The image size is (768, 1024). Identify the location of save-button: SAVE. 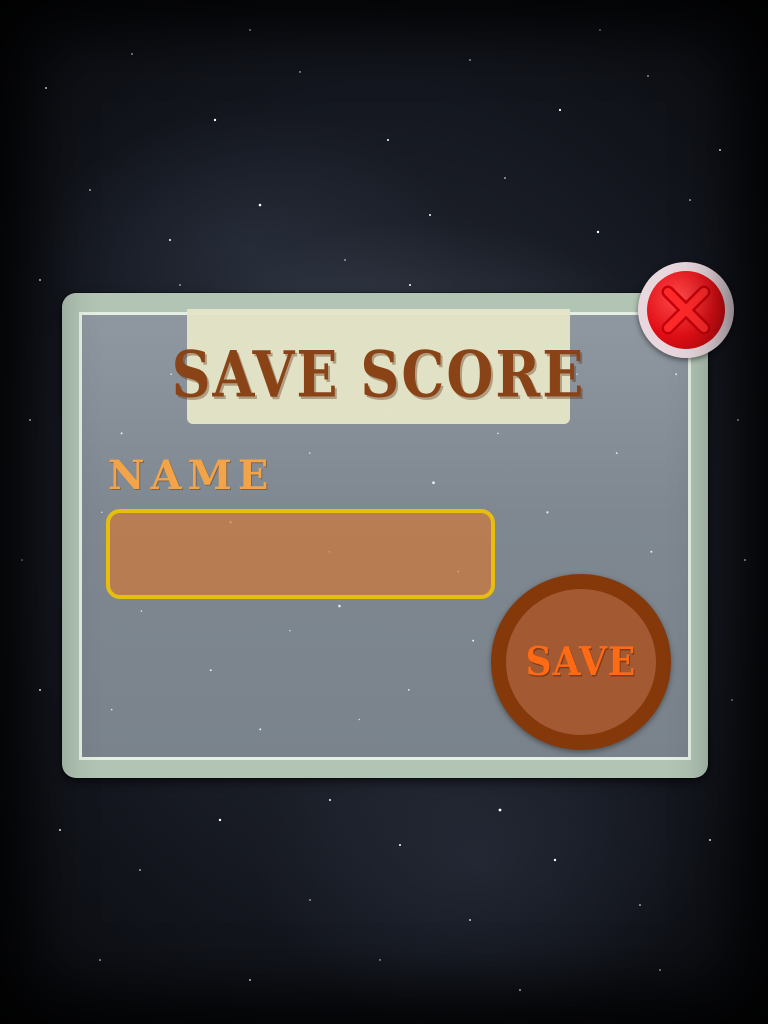
(581, 662).